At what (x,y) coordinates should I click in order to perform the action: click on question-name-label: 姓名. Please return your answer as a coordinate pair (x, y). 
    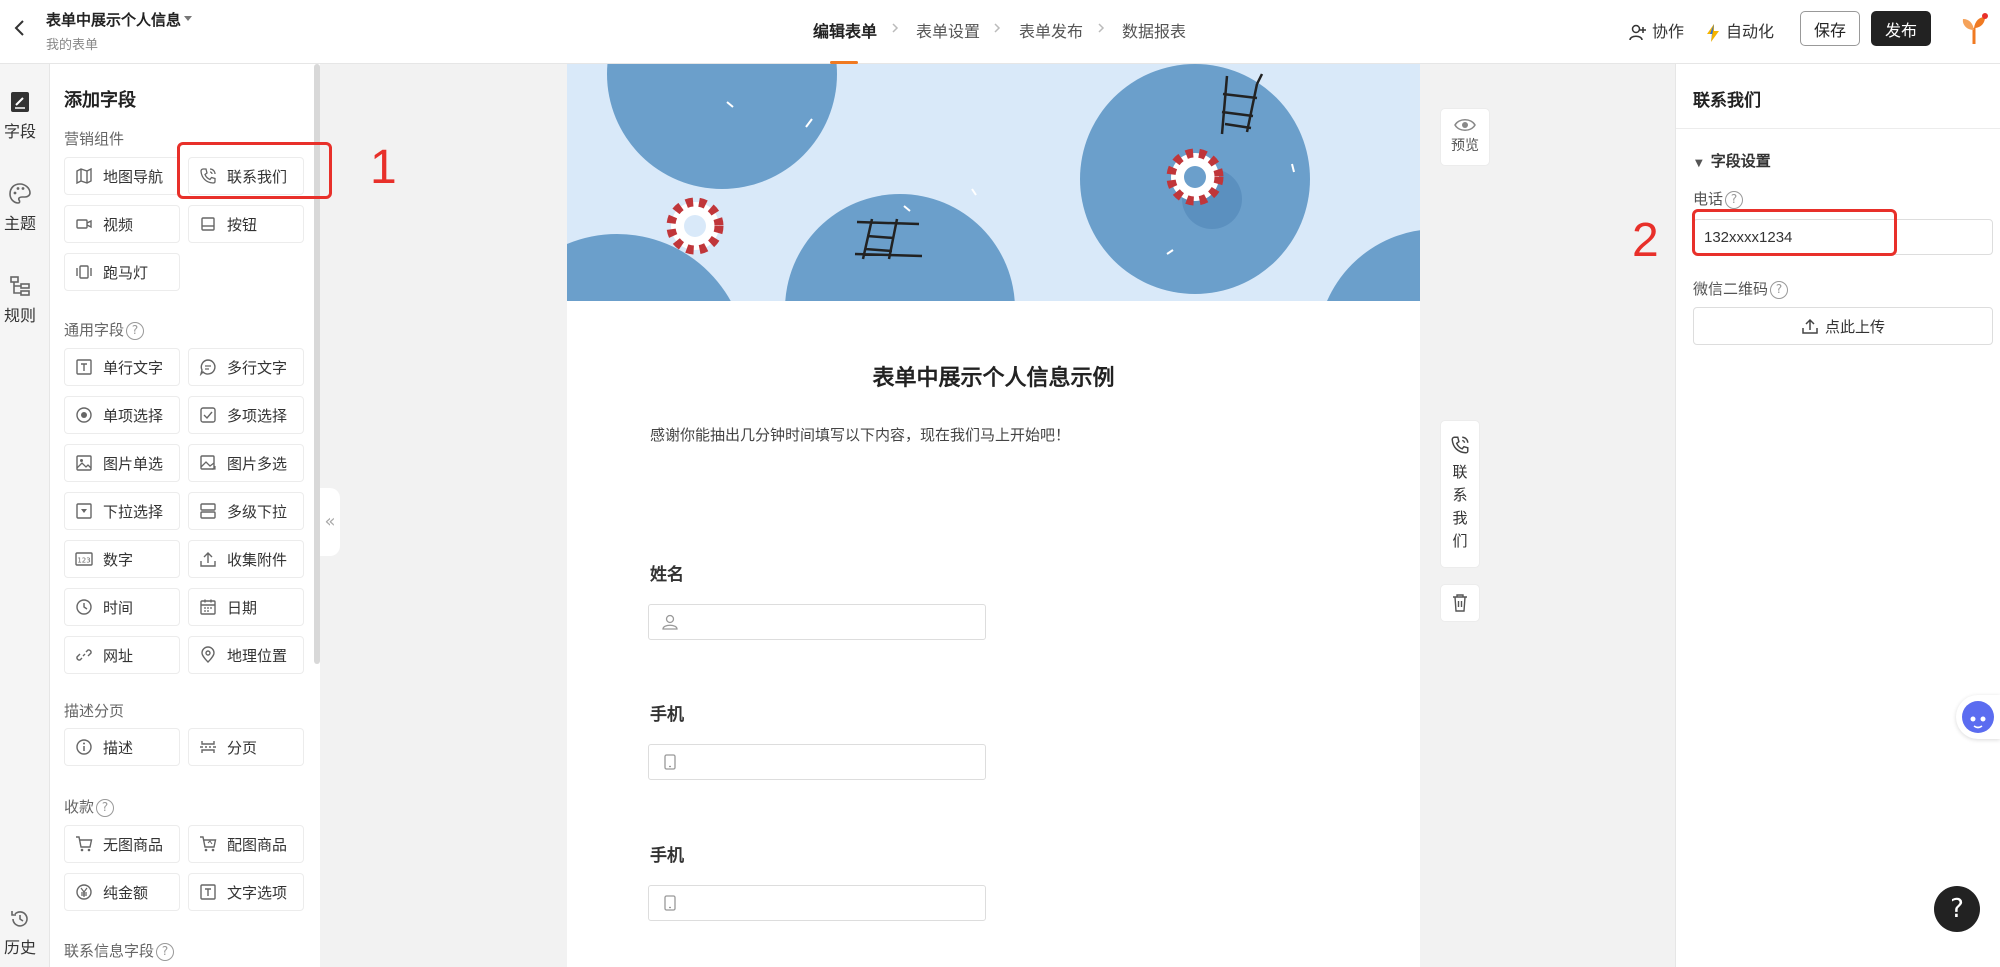
    Looking at the image, I should click on (667, 572).